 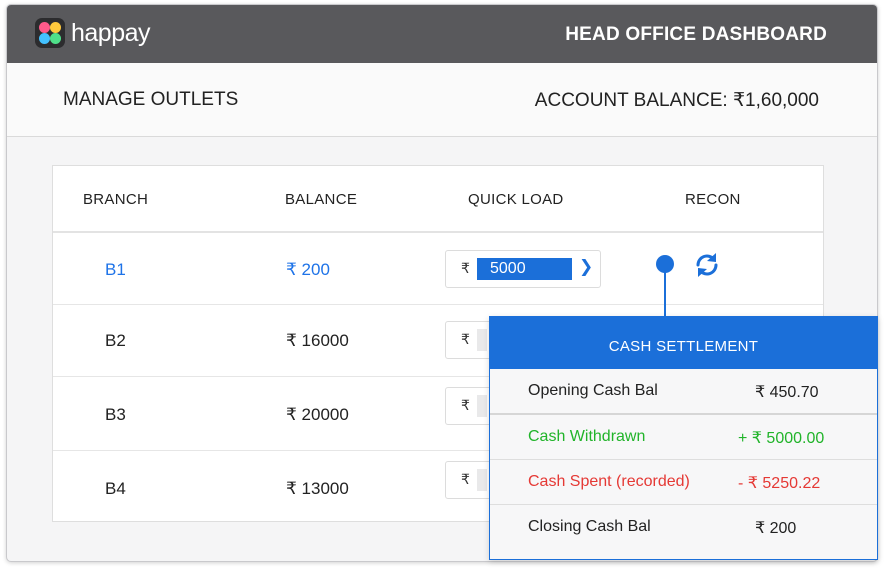 What do you see at coordinates (683, 527) in the screenshot?
I see `settlement-row-closing: Closing Cash Bal ₹ 200` at bounding box center [683, 527].